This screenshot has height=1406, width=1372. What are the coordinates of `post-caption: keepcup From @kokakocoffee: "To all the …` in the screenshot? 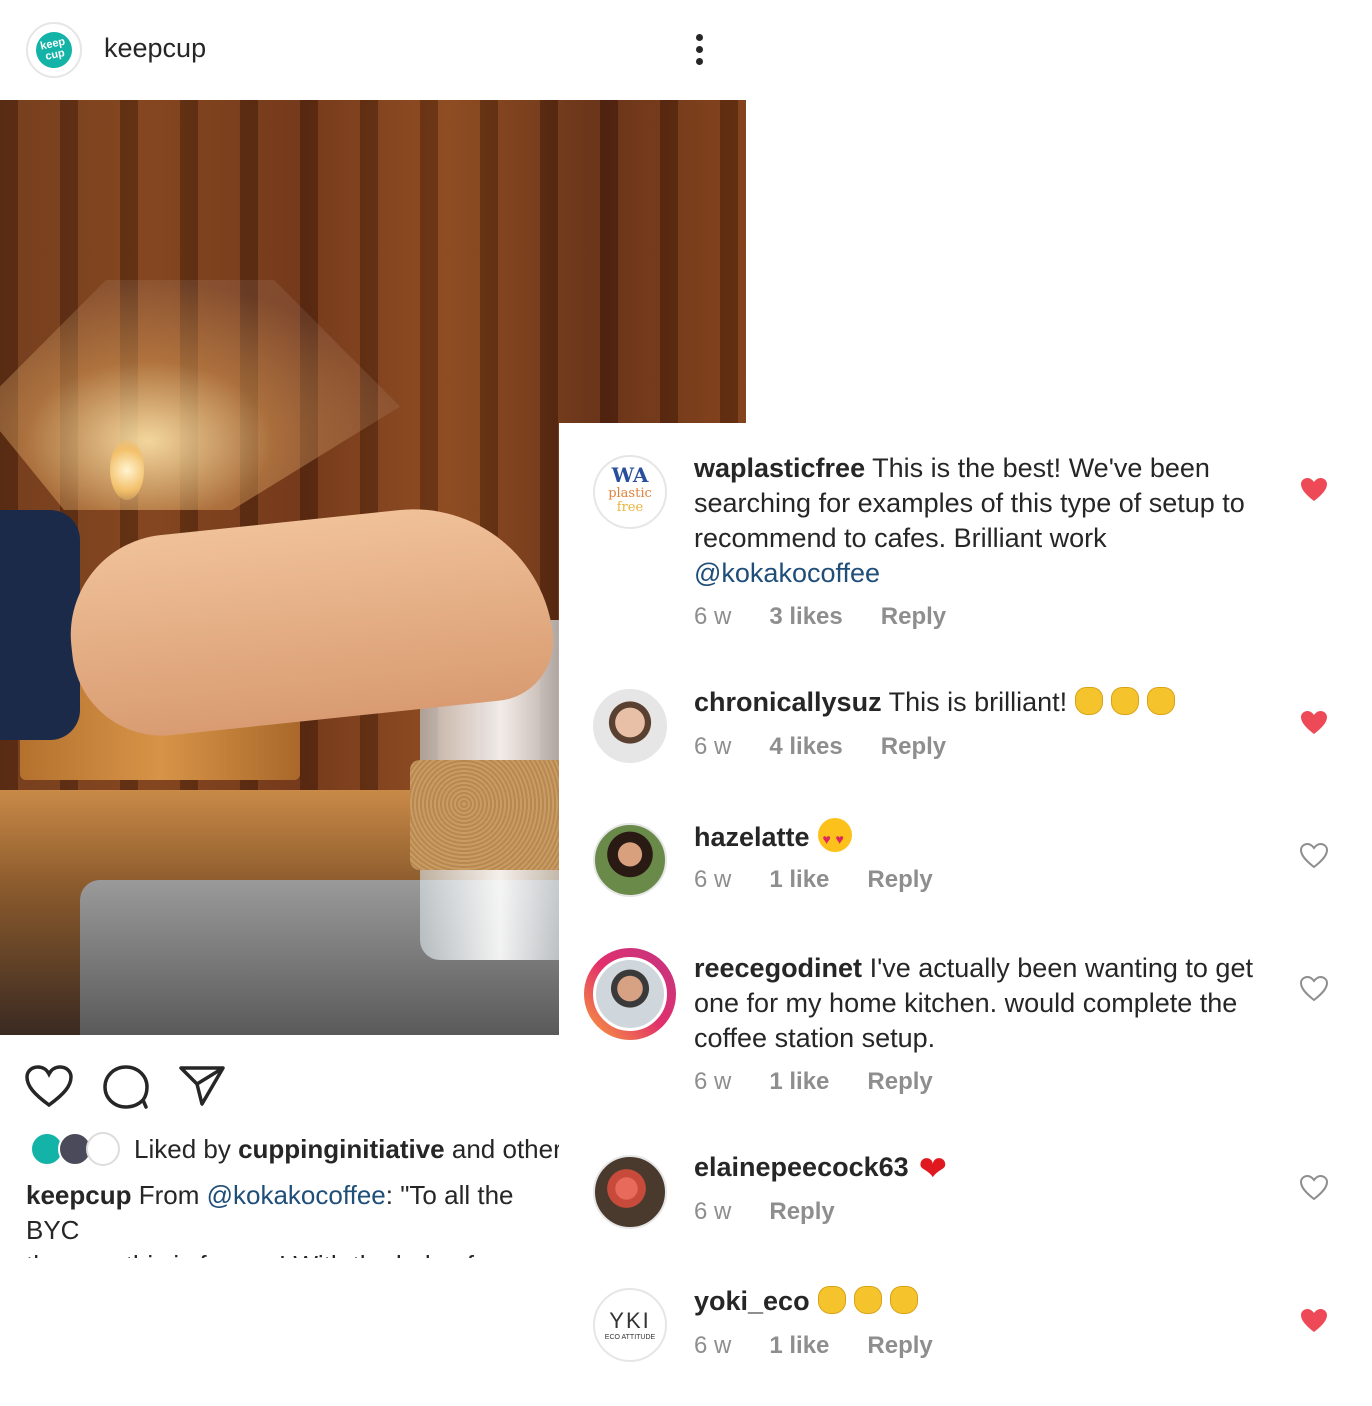 It's located at (293, 1218).